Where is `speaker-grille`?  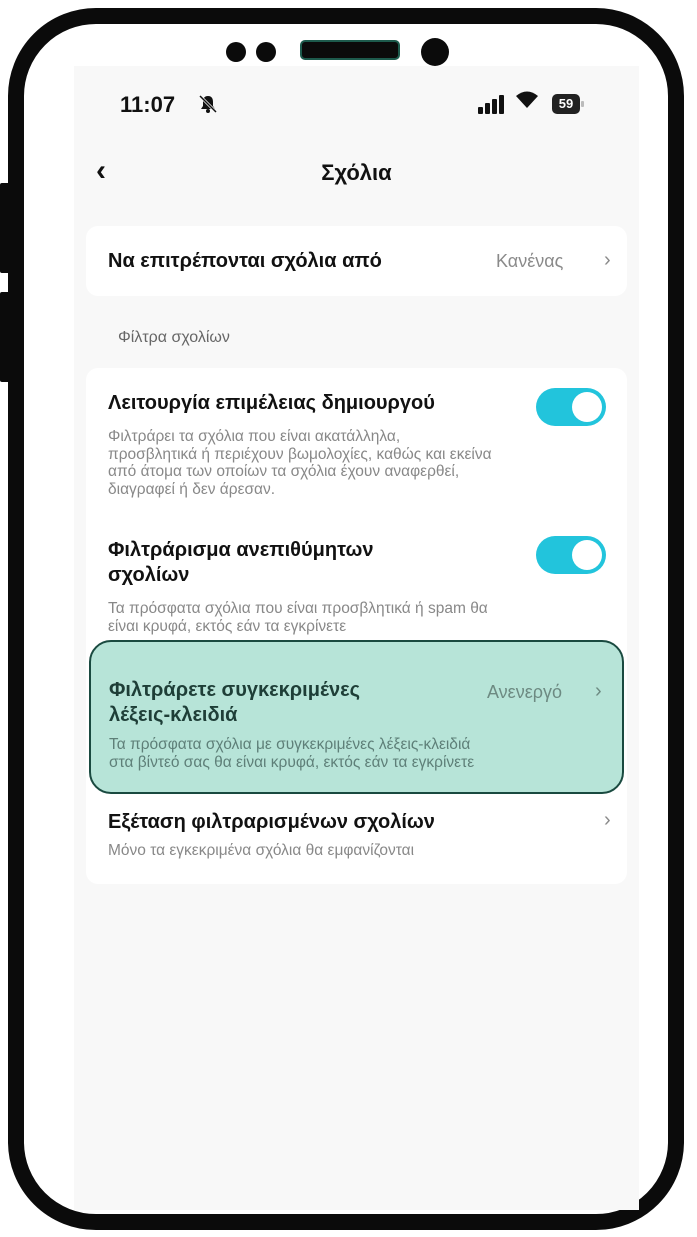 speaker-grille is located at coordinates (350, 50).